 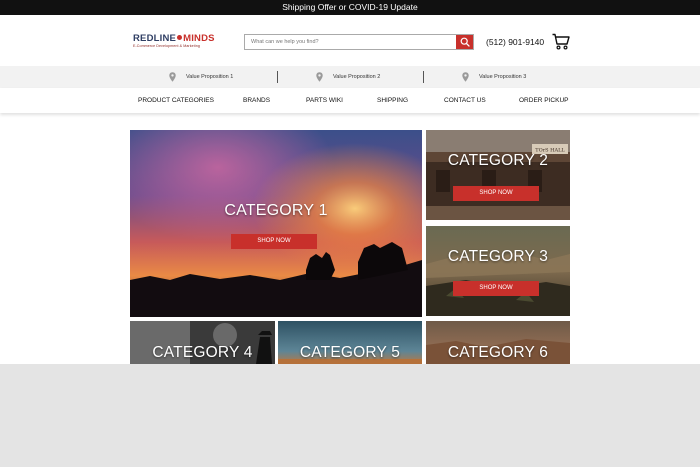 I want to click on value-prop-label: Value Proposition 3, so click(x=503, y=77).